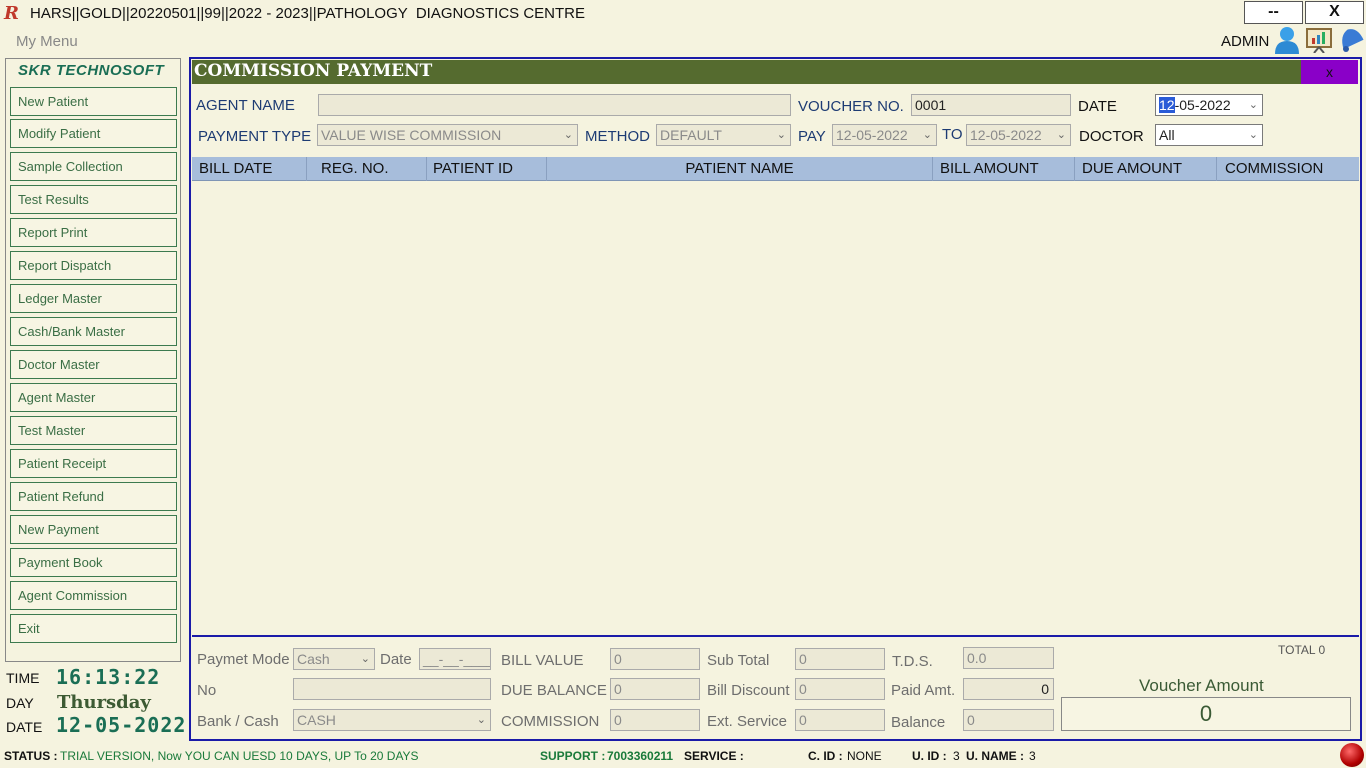 The width and height of the screenshot is (1366, 768). I want to click on column-patient-id: PATIENT ID, so click(487, 169).